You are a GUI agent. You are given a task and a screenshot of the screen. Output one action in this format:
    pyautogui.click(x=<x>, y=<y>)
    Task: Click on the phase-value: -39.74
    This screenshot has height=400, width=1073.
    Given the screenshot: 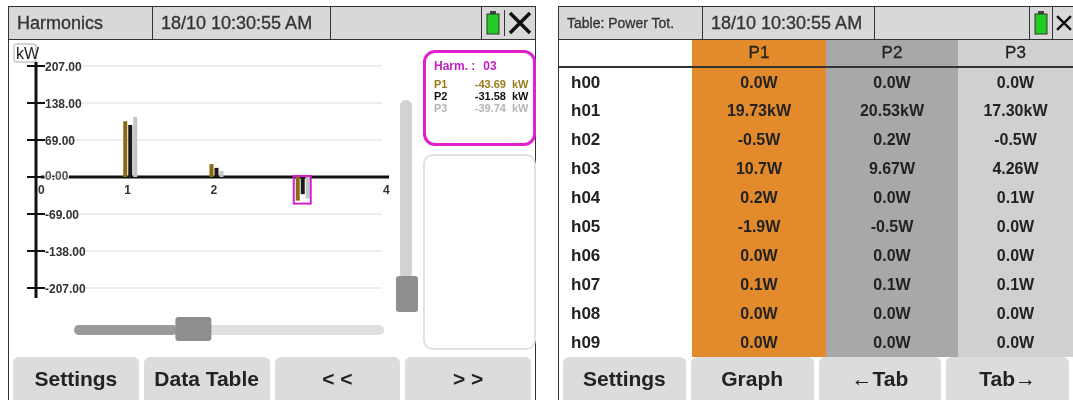 What is the action you would take?
    pyautogui.click(x=489, y=108)
    